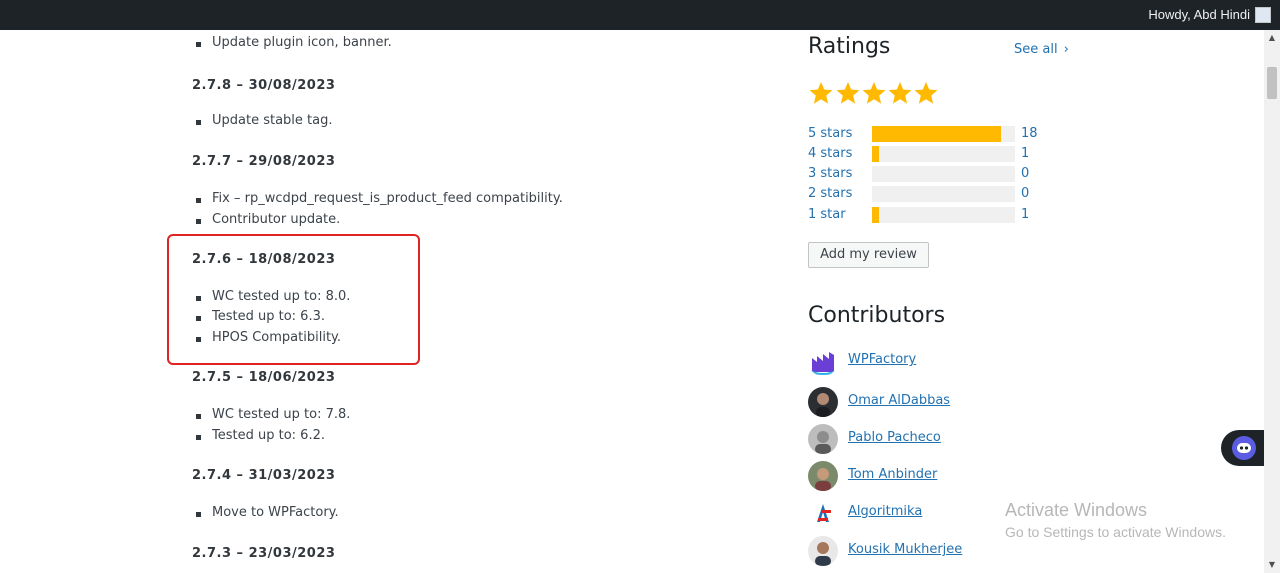 The width and height of the screenshot is (1280, 573). What do you see at coordinates (882, 359) in the screenshot?
I see `contributor-link: WPFactory` at bounding box center [882, 359].